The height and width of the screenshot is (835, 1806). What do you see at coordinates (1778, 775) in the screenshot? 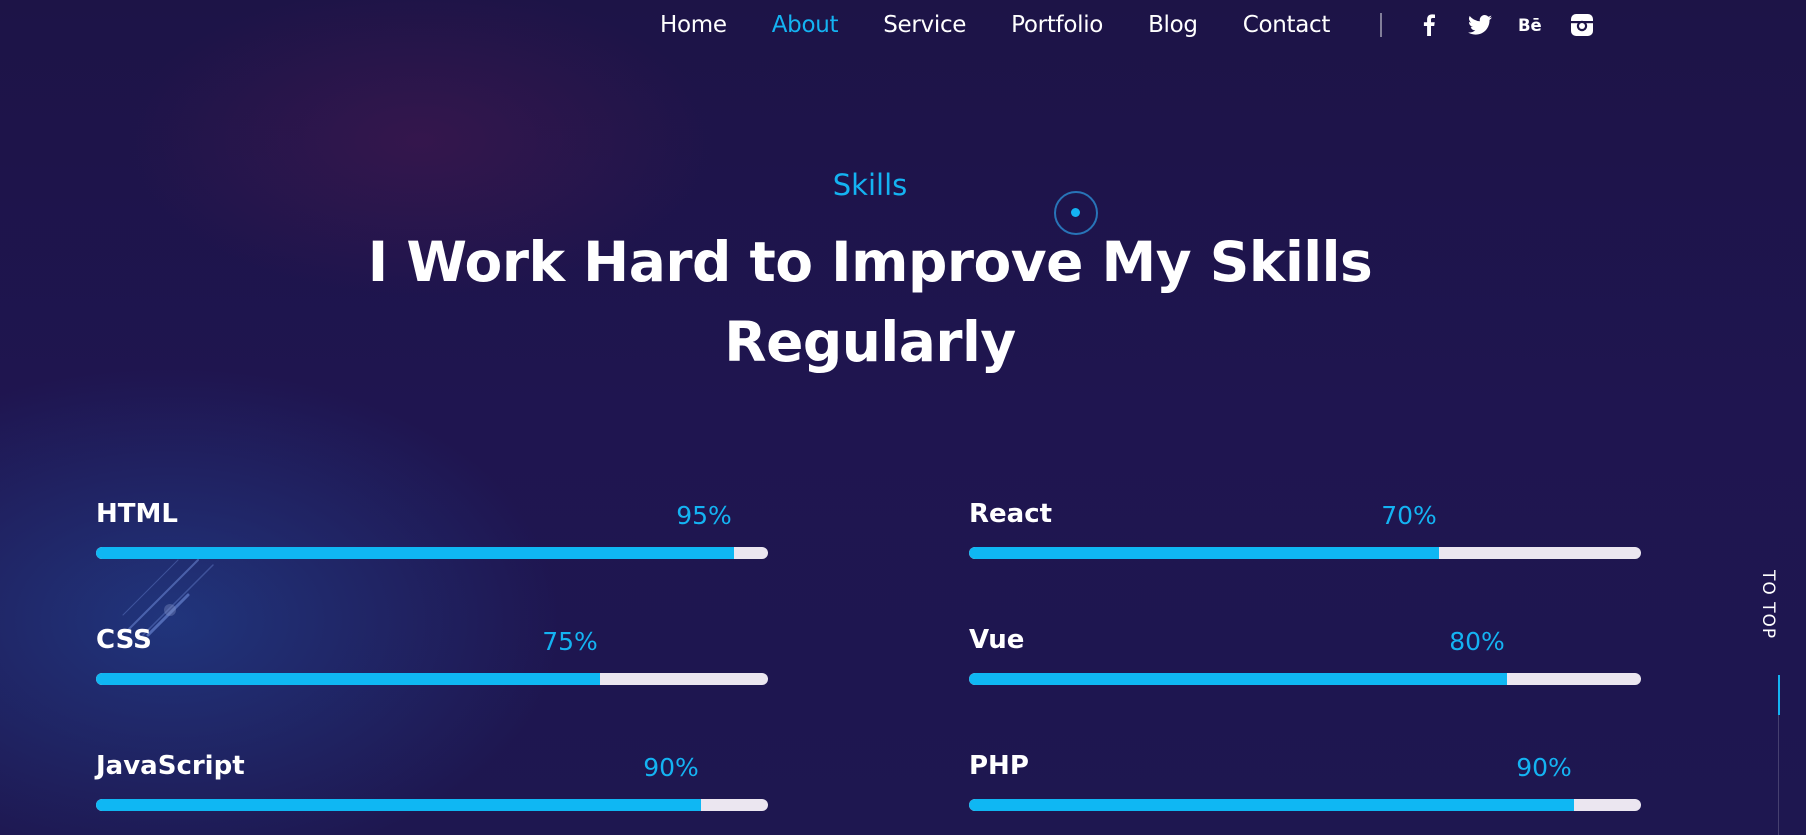
I see `to-top-track` at bounding box center [1778, 775].